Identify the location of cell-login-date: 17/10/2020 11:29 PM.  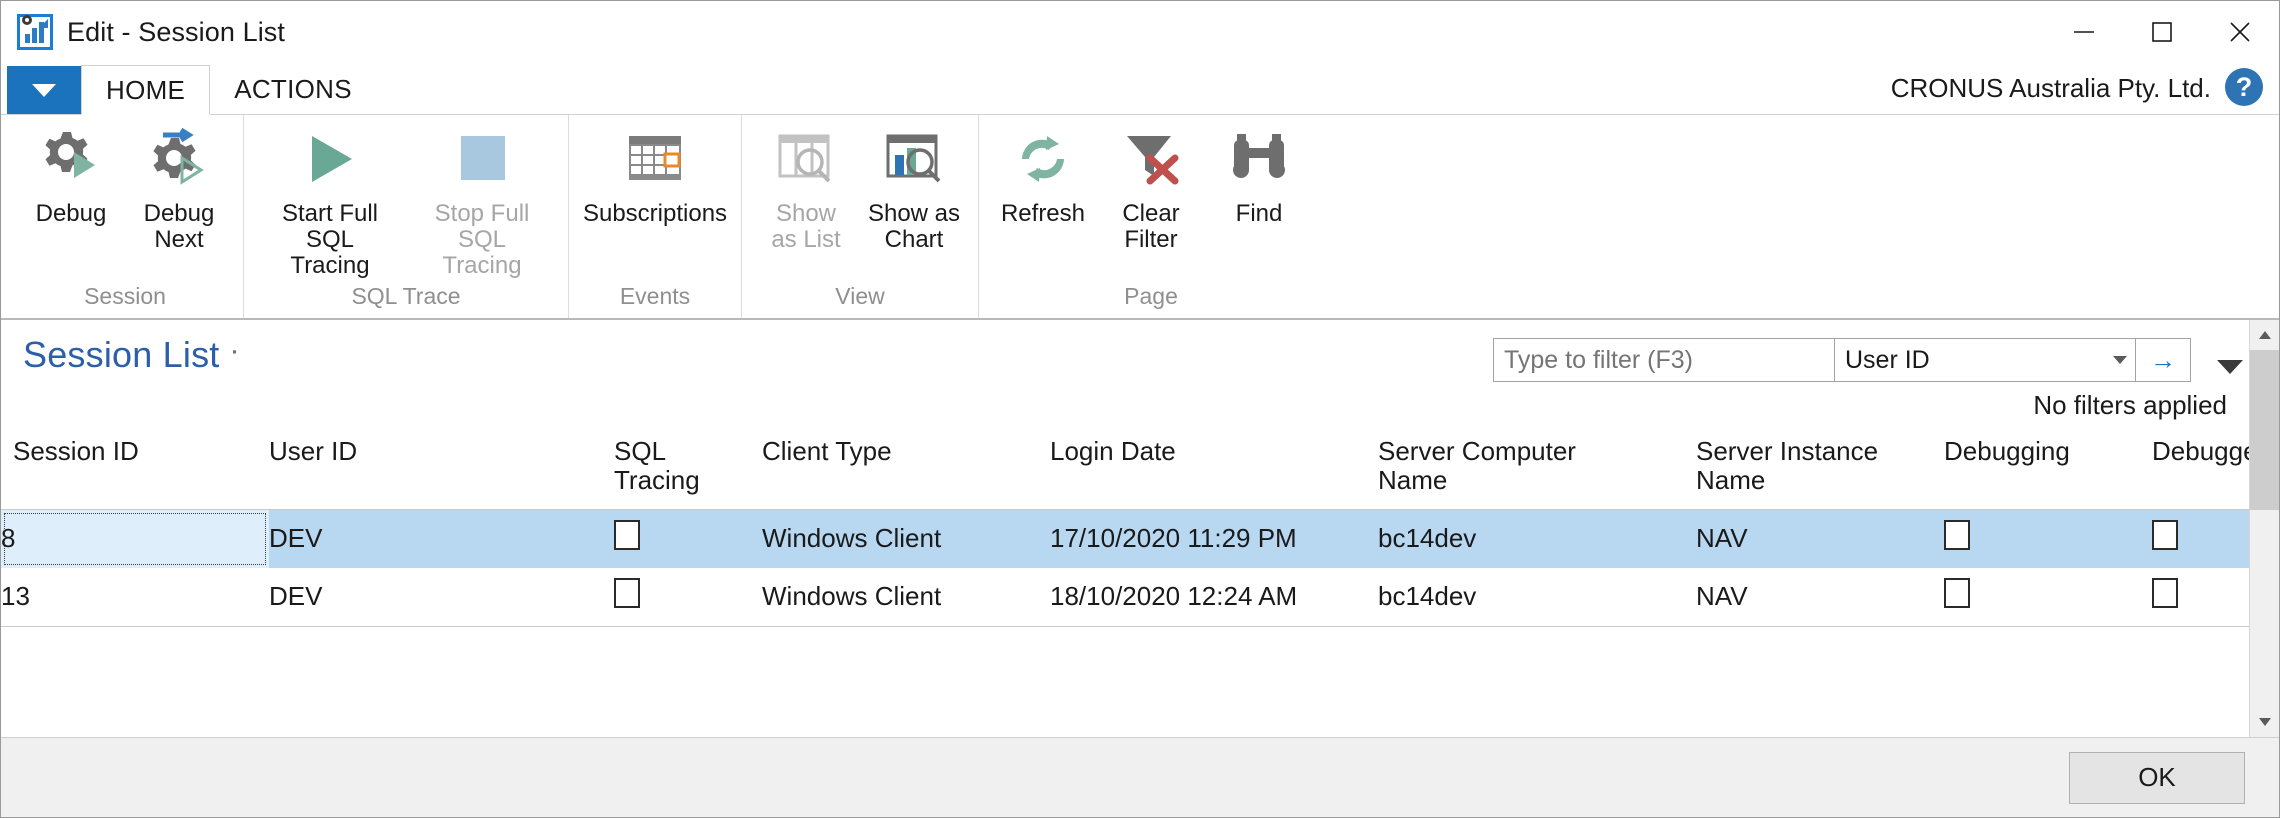
(1214, 538).